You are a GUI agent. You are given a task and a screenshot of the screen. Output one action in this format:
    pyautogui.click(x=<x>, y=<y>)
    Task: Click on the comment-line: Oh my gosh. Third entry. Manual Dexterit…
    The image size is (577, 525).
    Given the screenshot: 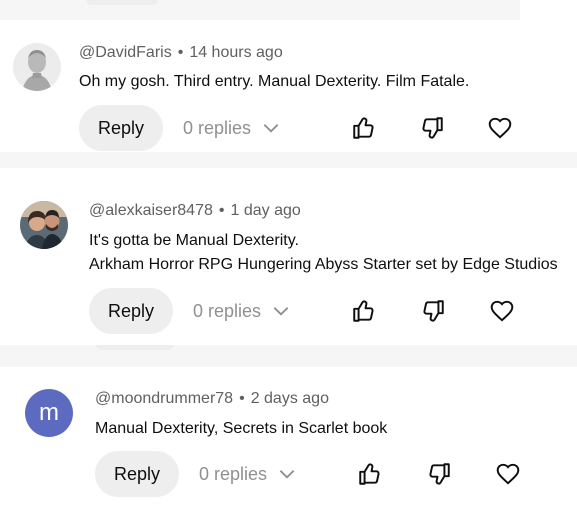 What is the action you would take?
    pyautogui.click(x=274, y=81)
    